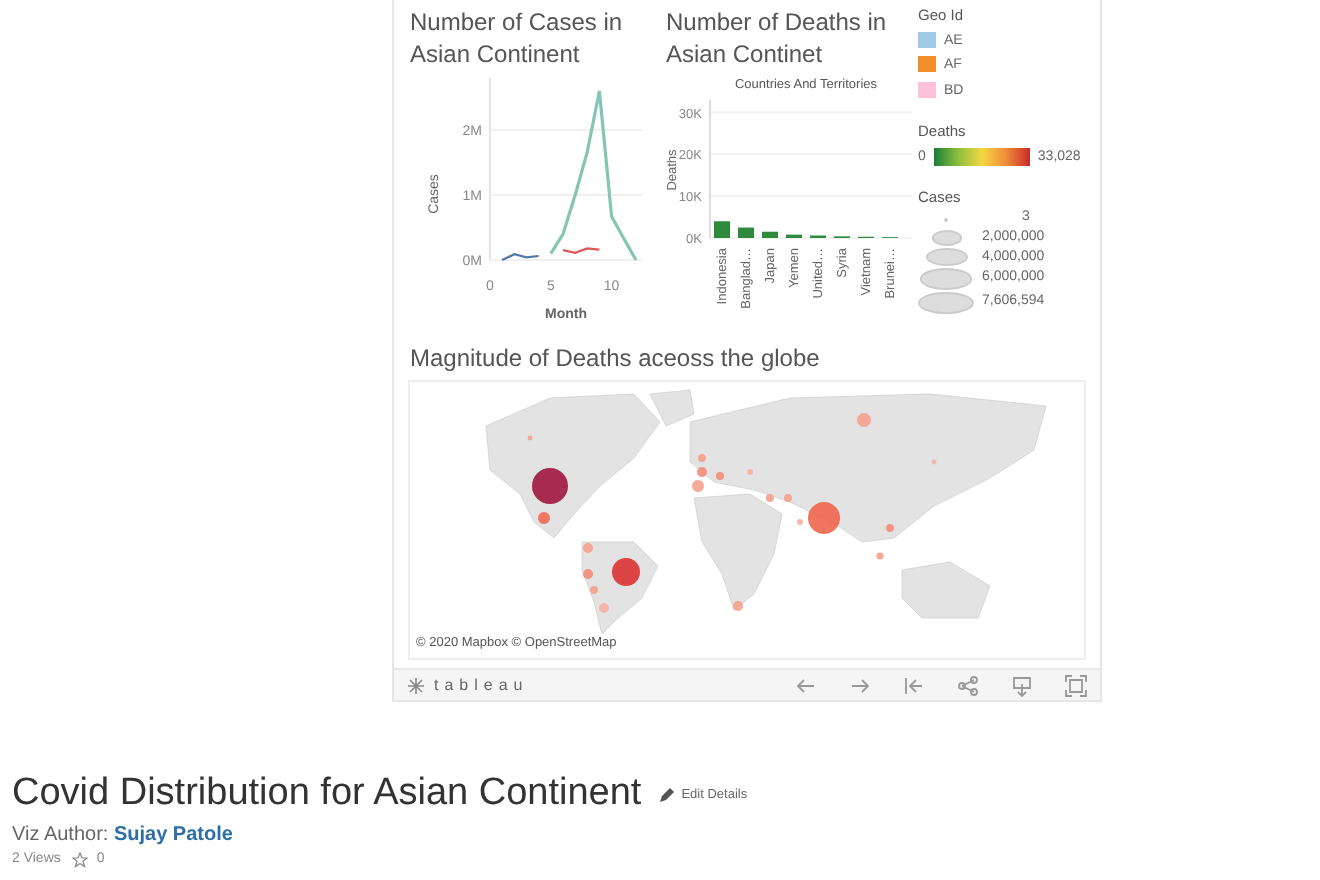 The image size is (1320, 880). I want to click on share-icon, so click(968, 685).